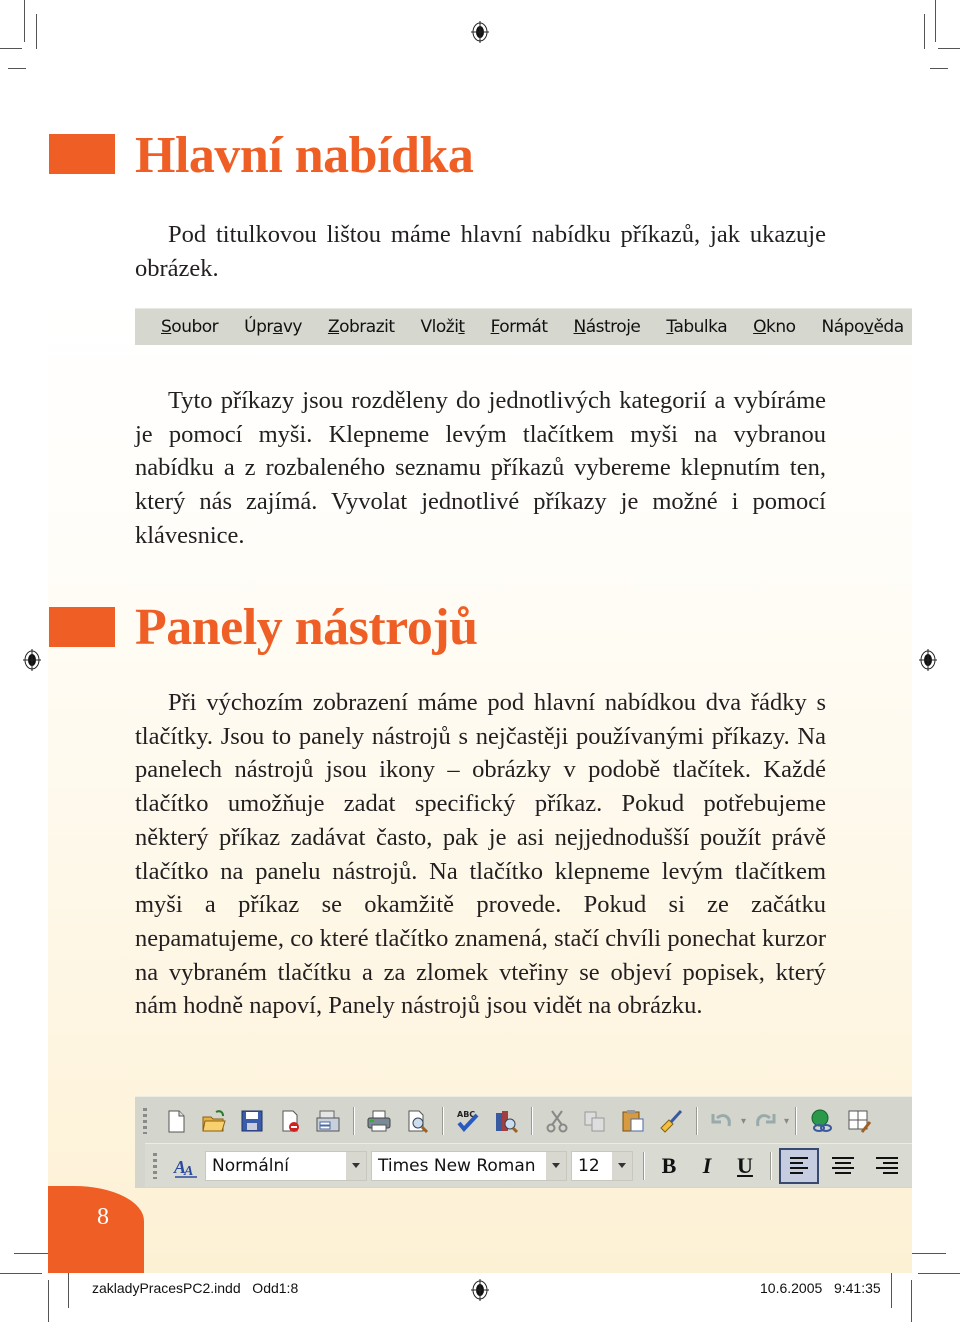  I want to click on new-document-icon, so click(176, 1121).